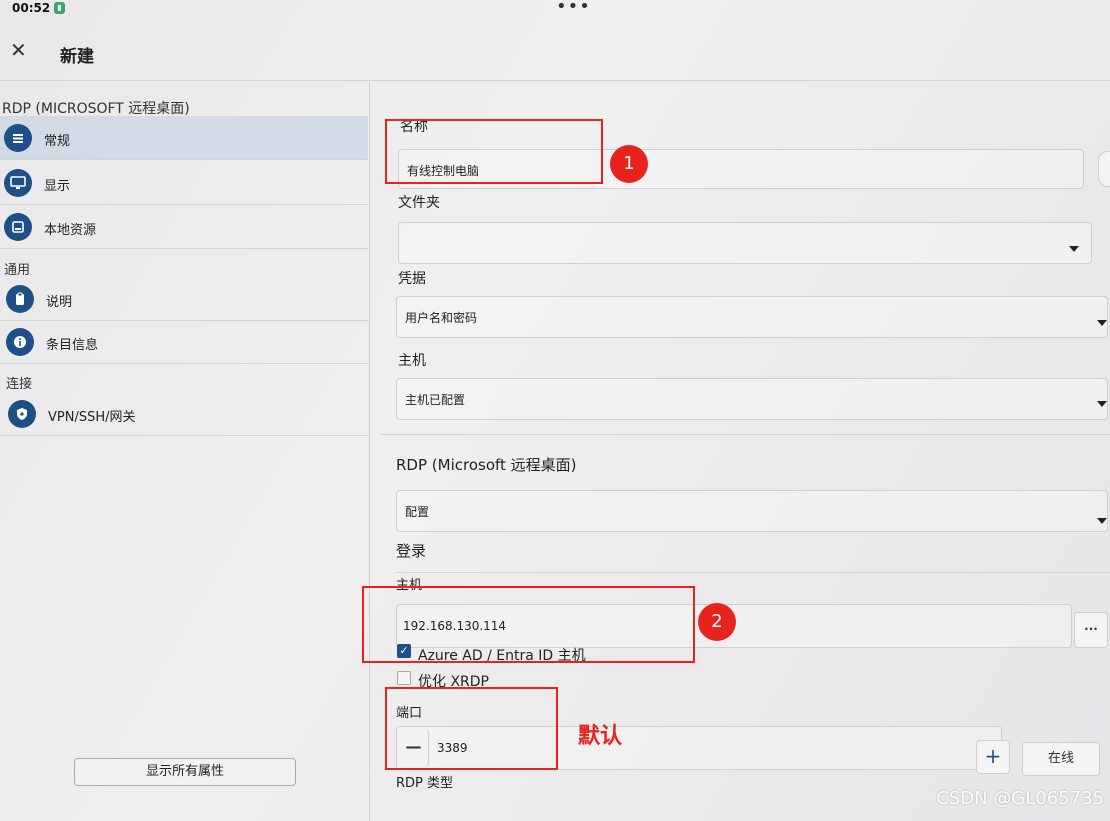 The height and width of the screenshot is (821, 1110). I want to click on show-all-properties-button: 显示所有属性, so click(185, 772).